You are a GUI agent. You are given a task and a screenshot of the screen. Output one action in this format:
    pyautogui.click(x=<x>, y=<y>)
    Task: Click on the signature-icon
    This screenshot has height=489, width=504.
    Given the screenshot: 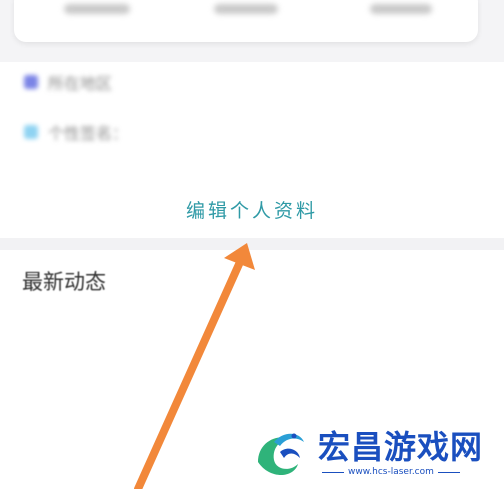 What is the action you would take?
    pyautogui.click(x=31, y=132)
    